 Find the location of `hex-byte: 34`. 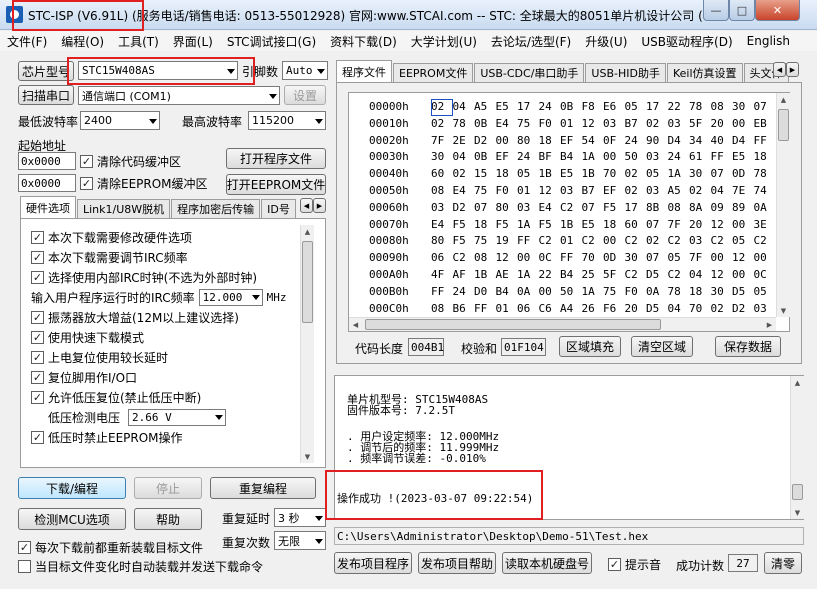

hex-byte: 34 is located at coordinates (700, 141).